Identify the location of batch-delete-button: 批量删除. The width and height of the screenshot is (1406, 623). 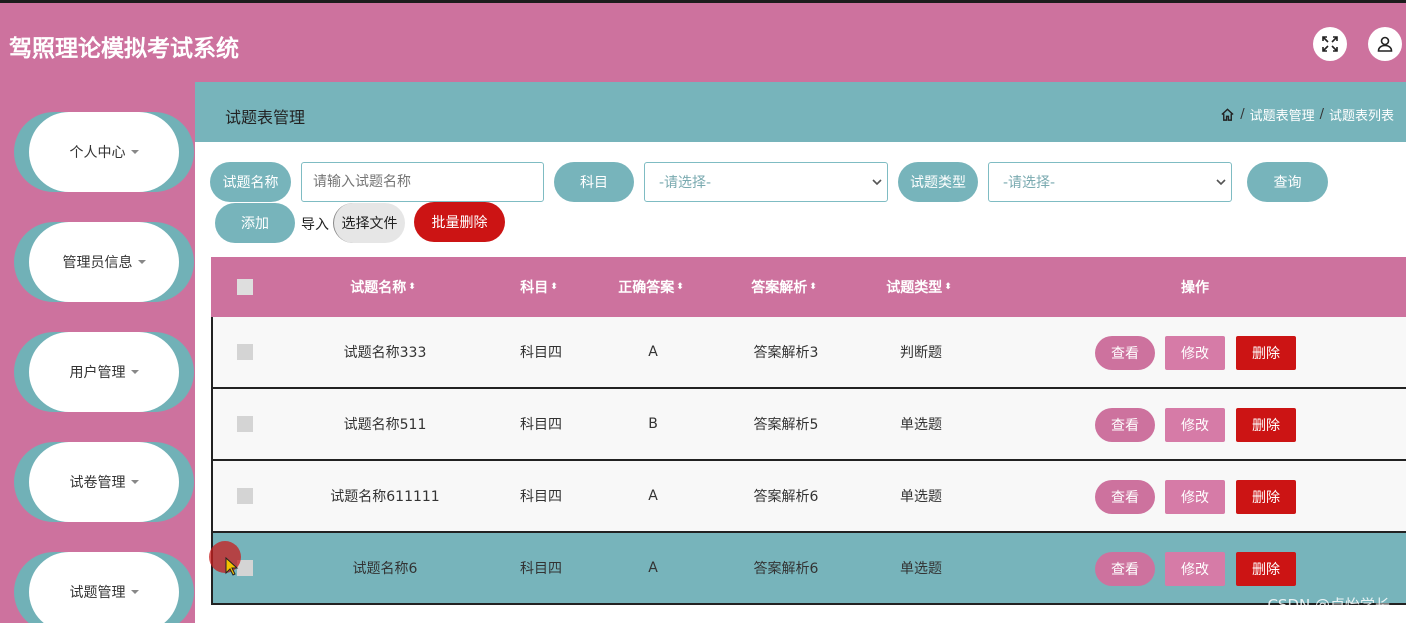
(459, 222).